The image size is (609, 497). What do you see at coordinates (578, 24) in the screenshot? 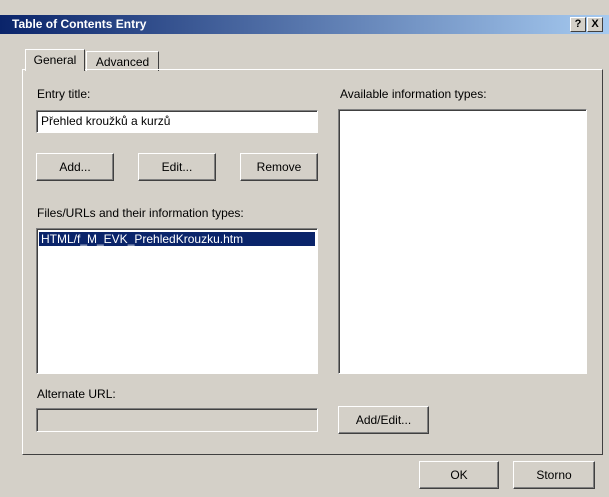
I see `help-button: ?` at bounding box center [578, 24].